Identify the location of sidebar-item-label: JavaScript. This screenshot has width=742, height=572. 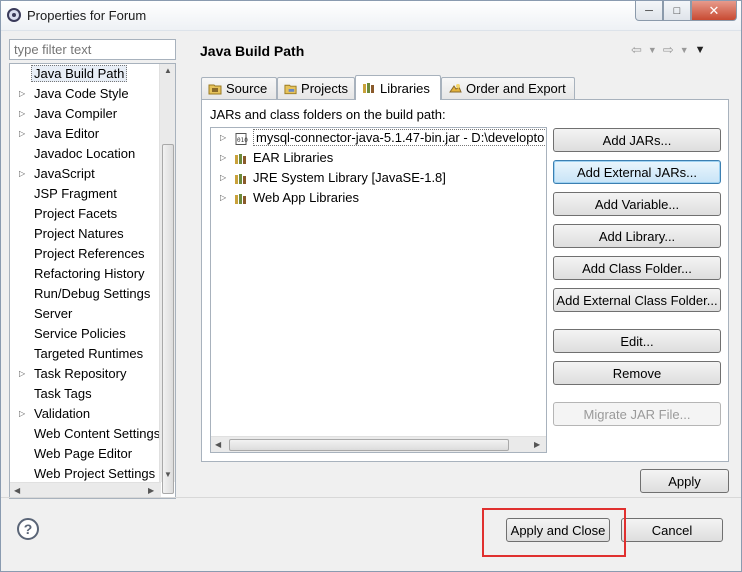
(64, 173).